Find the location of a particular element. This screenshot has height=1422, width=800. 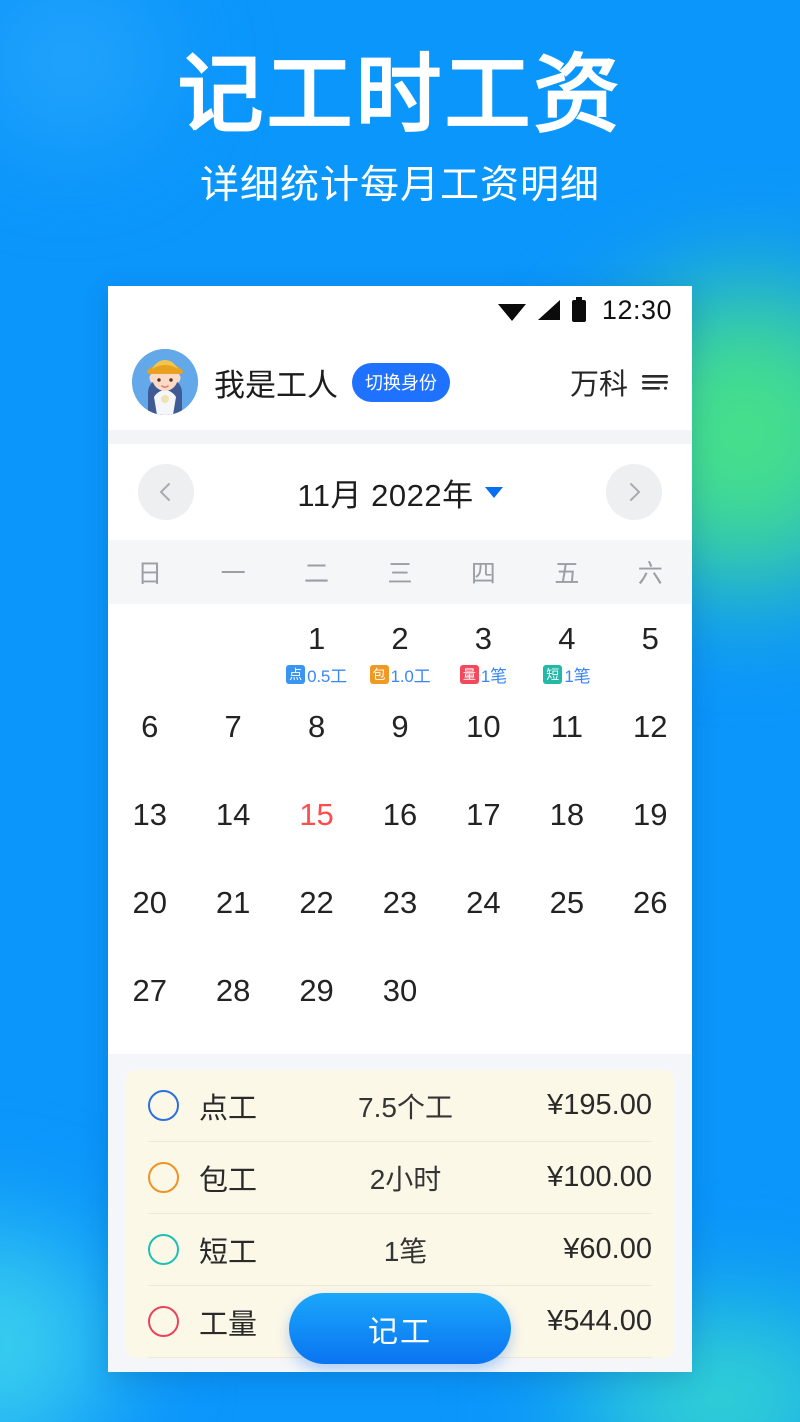

calendar-day-cell: 5 is located at coordinates (650, 658).